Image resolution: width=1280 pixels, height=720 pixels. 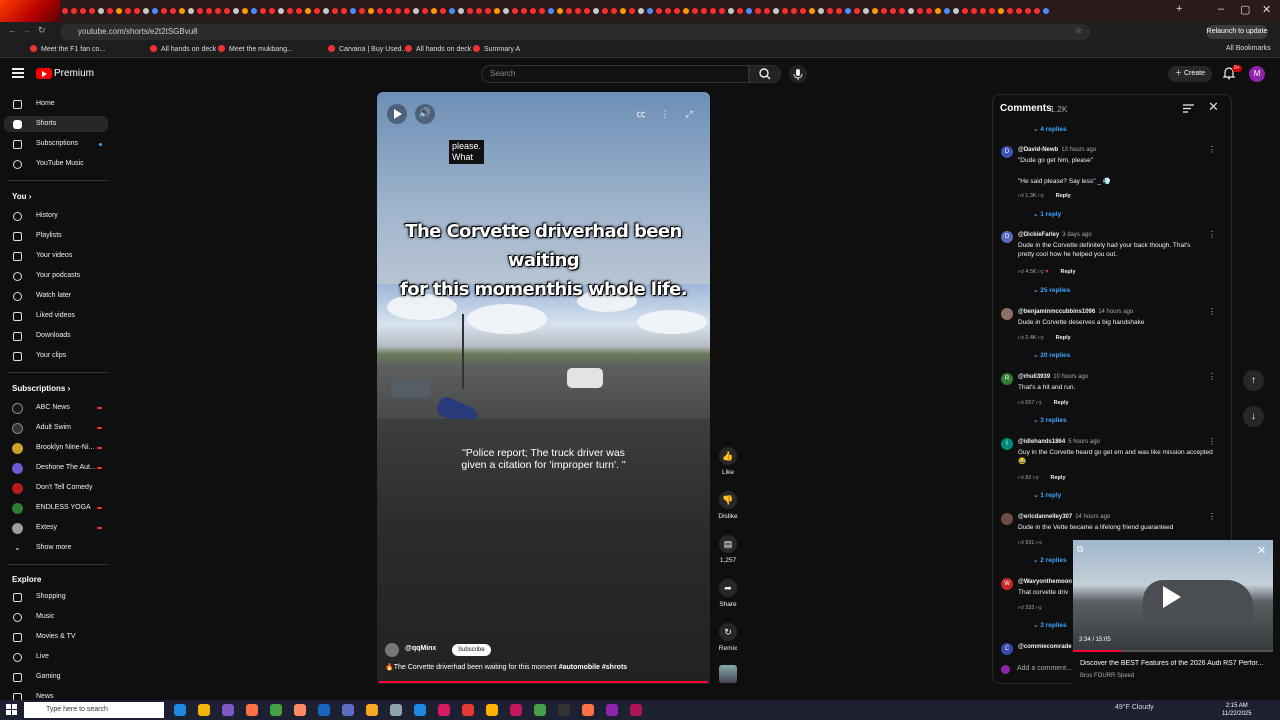 What do you see at coordinates (42, 30) in the screenshot?
I see `reload-icon: ↻` at bounding box center [42, 30].